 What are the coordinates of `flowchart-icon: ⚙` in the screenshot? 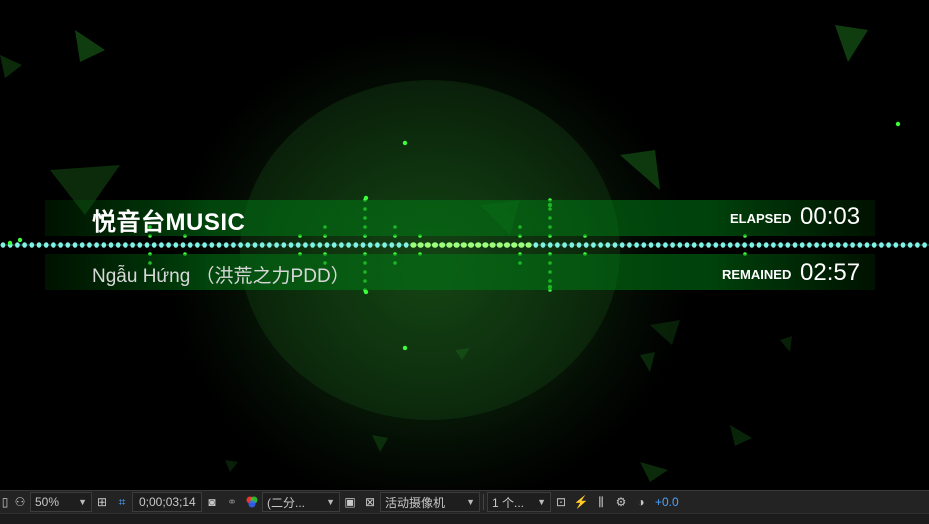 It's located at (621, 502).